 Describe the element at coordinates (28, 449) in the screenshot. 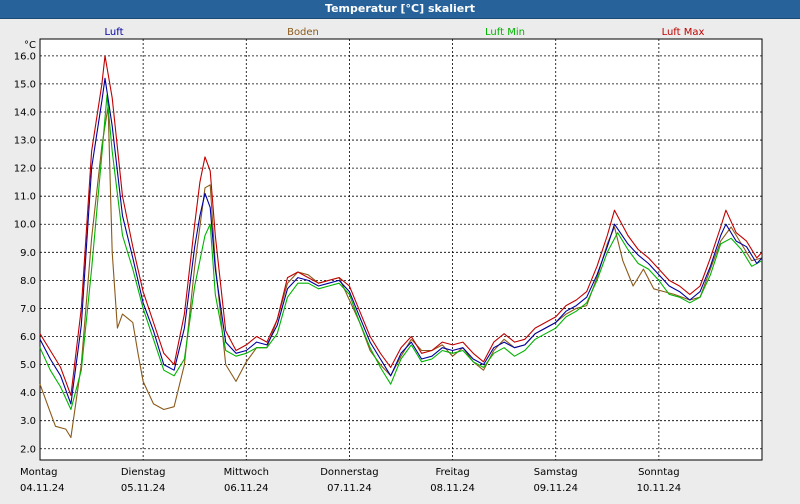

I see `y-tick-label: 2.0` at that location.